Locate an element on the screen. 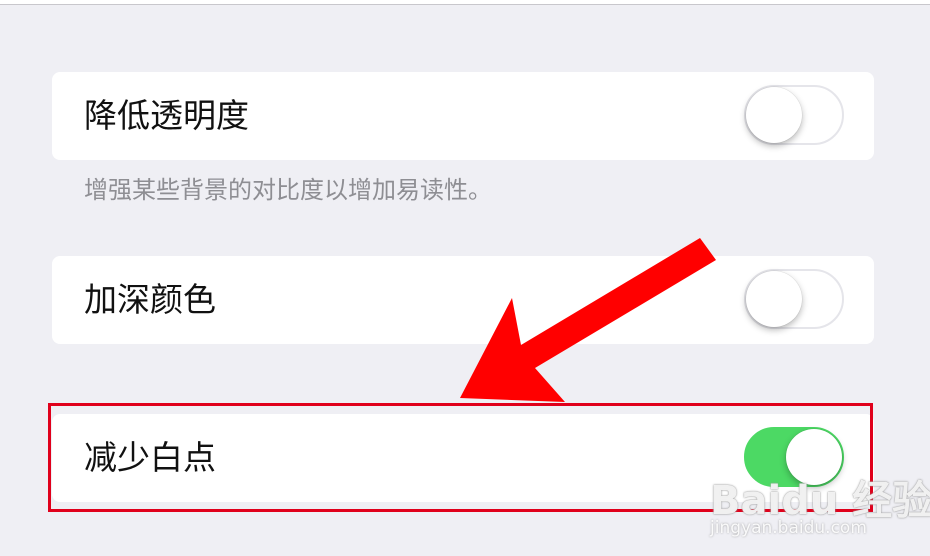 This screenshot has width=930, height=556. reduce-white-point-toggle is located at coordinates (794, 457).